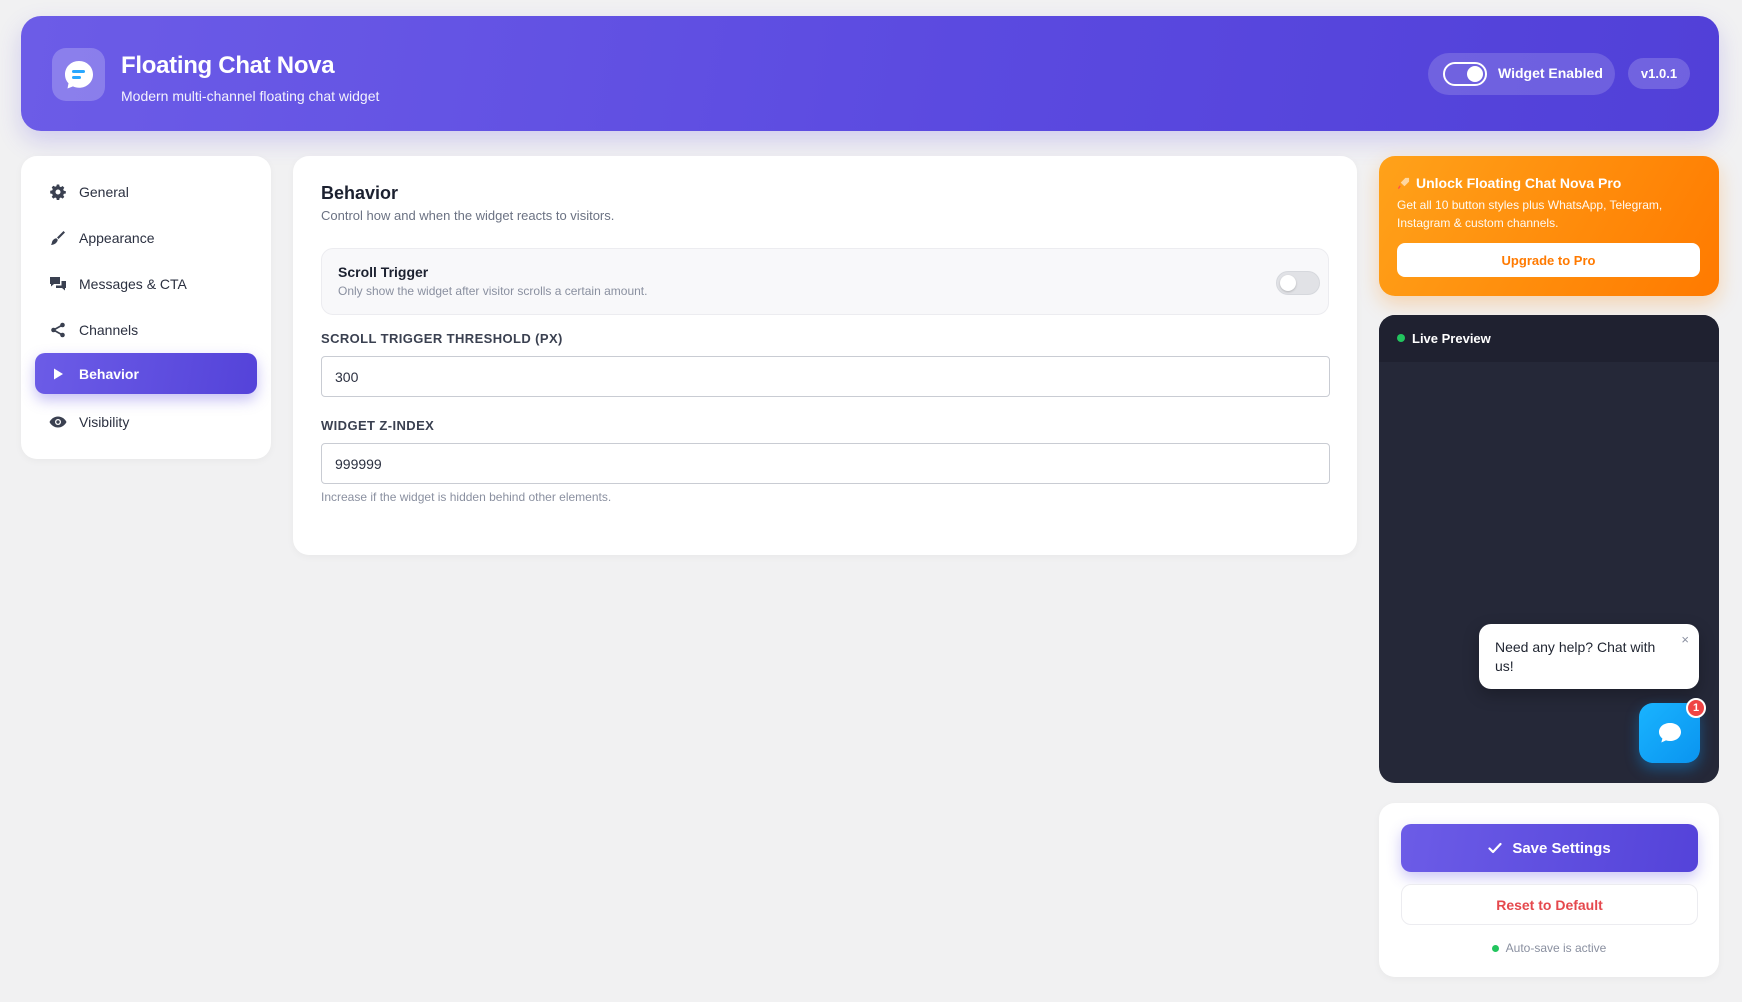 The image size is (1742, 1002). I want to click on chat-bubbles-icon, so click(58, 284).